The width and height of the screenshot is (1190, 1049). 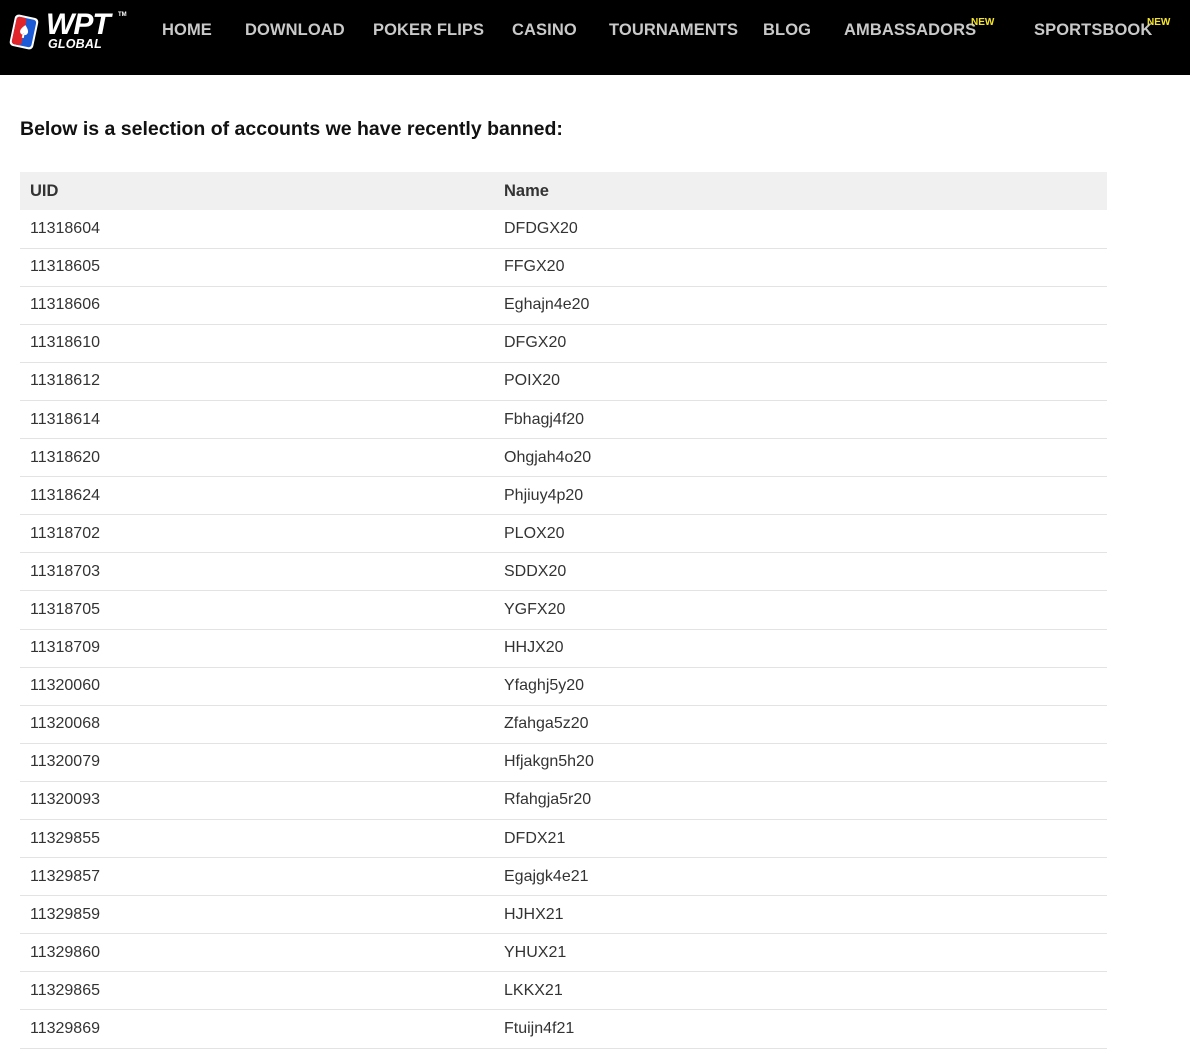 I want to click on nav-poker-flips-label: POKER FLIPS, so click(x=429, y=30).